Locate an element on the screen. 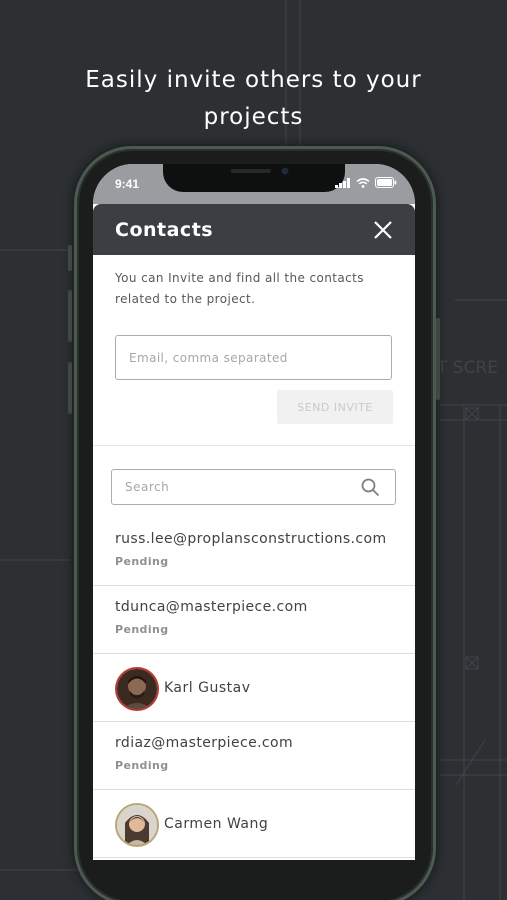 Image resolution: width=507 pixels, height=900 pixels. headline: Easily invite others to your projects is located at coordinates (253, 99).